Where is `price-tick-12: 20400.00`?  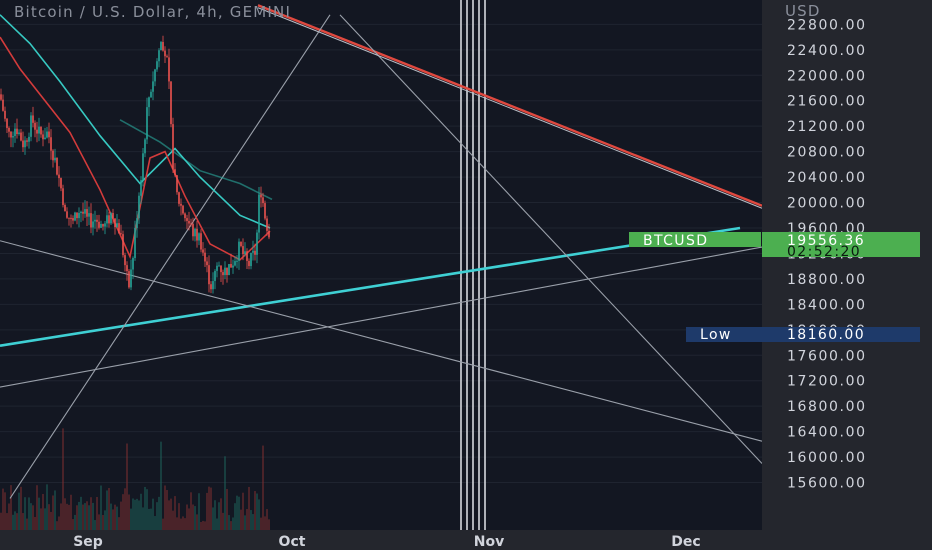
price-tick-12: 20400.00 is located at coordinates (827, 178).